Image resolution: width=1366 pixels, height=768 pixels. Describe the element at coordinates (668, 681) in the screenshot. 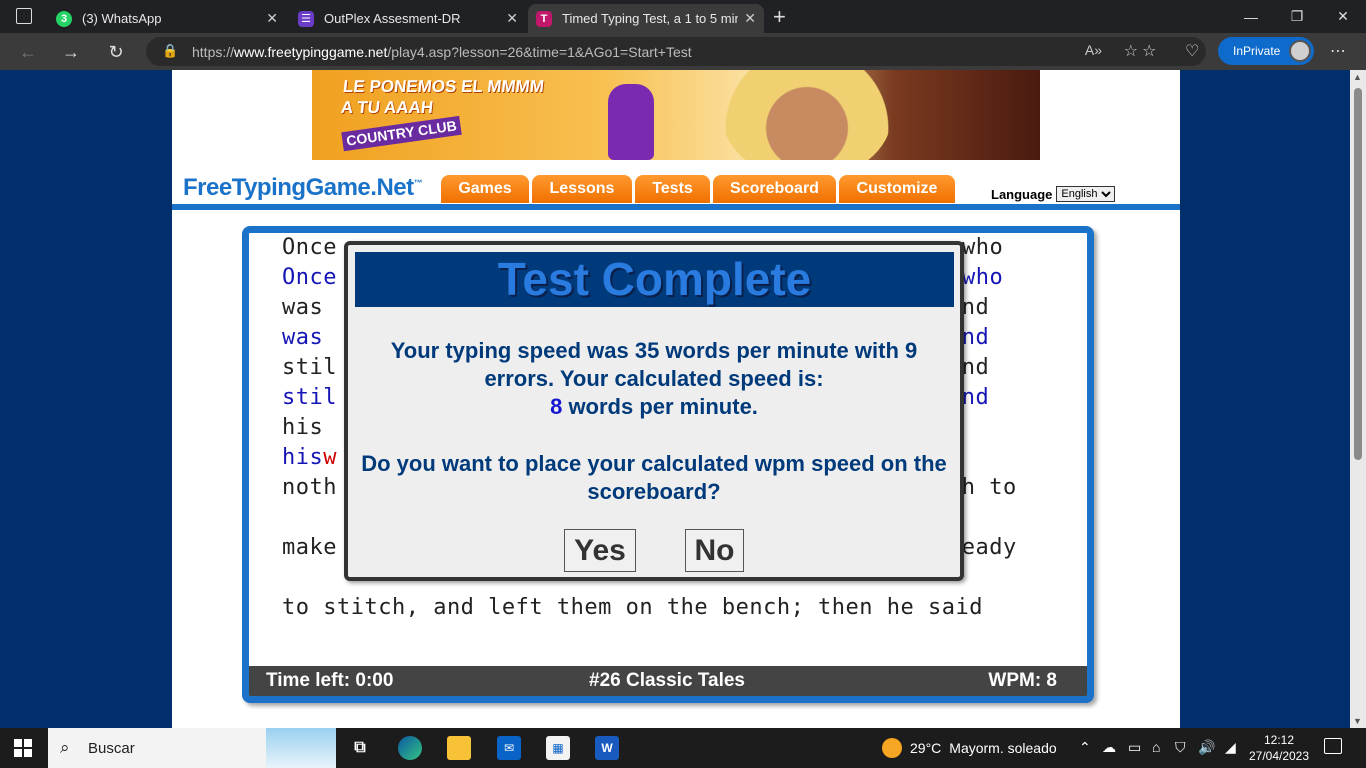

I see `status-bar: Time left: 0:00 #26 Classic Tales WPM: 8` at that location.